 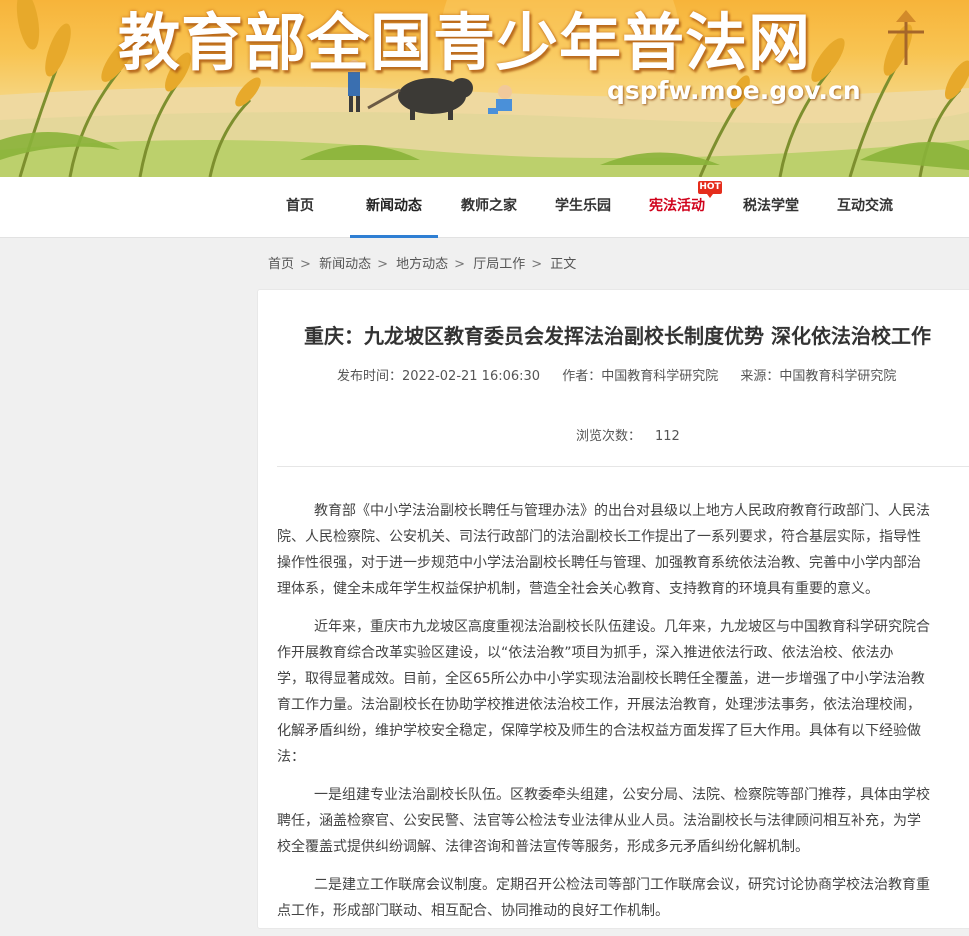 I want to click on article-author: 作者：中国教育科学研究院, so click(x=640, y=376).